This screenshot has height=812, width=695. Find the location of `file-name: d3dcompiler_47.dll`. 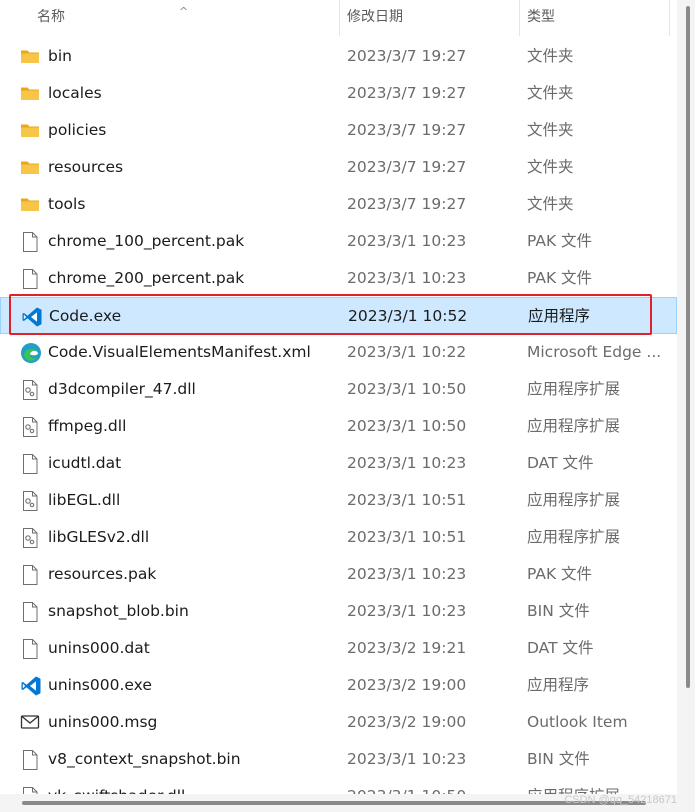

file-name: d3dcompiler_47.dll is located at coordinates (122, 389).